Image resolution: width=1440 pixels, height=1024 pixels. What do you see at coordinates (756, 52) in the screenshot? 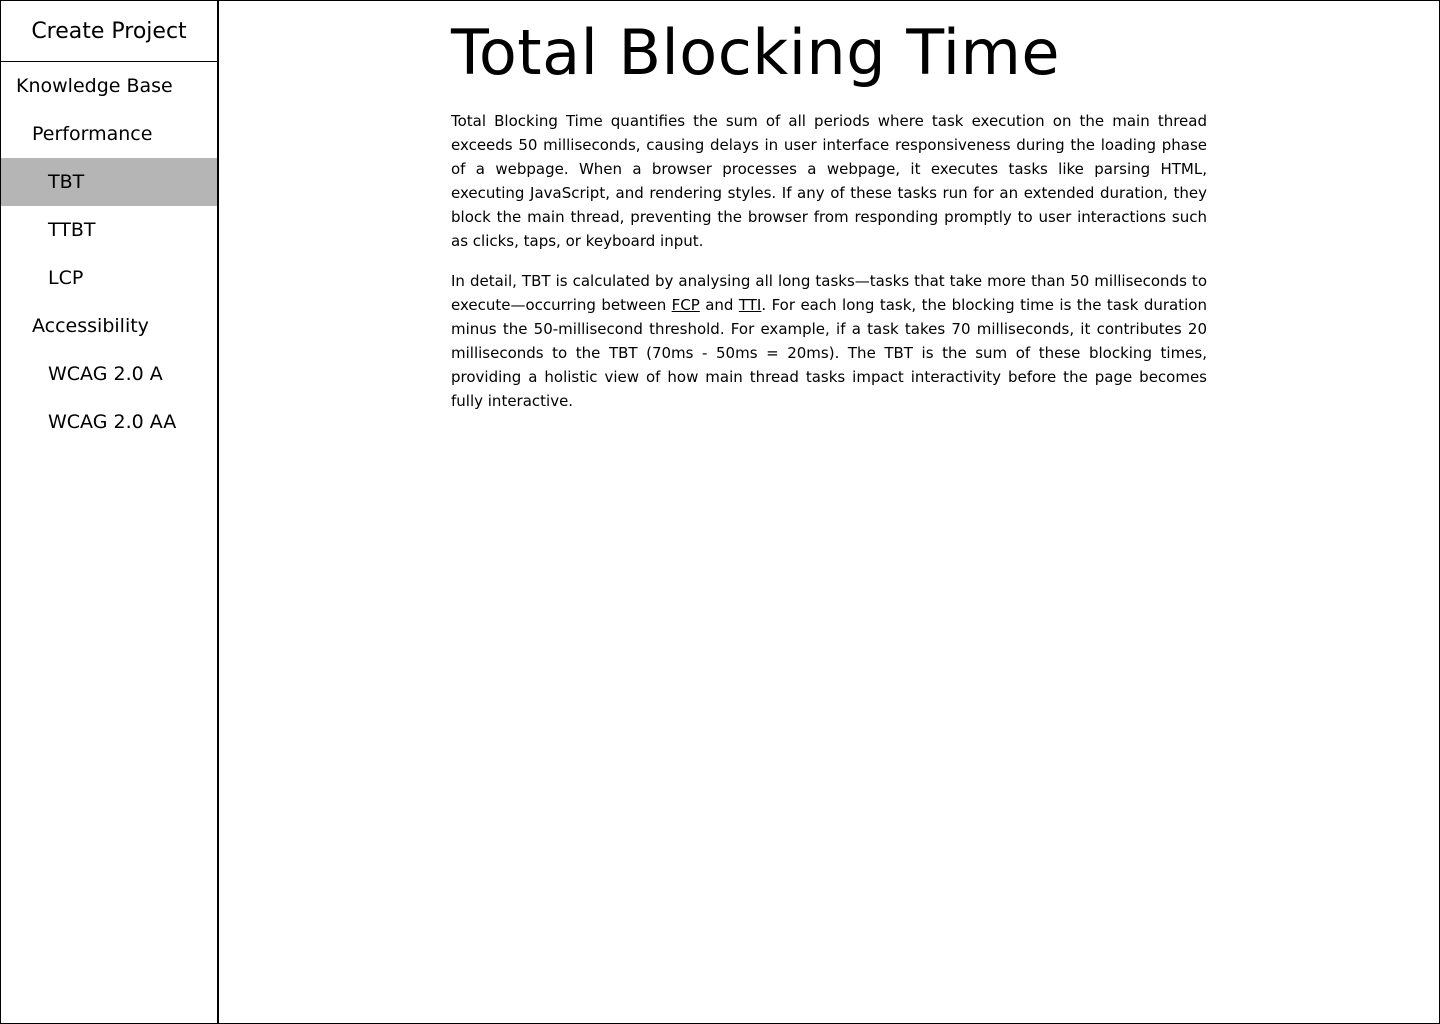
I see `page-title: Total Blocking Time` at bounding box center [756, 52].